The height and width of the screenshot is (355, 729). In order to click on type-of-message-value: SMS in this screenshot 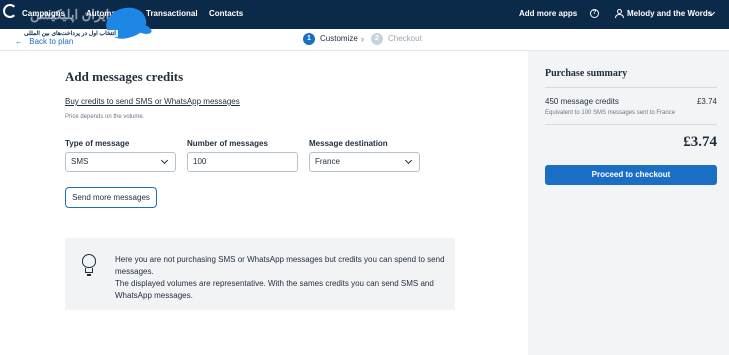, I will do `click(80, 161)`.